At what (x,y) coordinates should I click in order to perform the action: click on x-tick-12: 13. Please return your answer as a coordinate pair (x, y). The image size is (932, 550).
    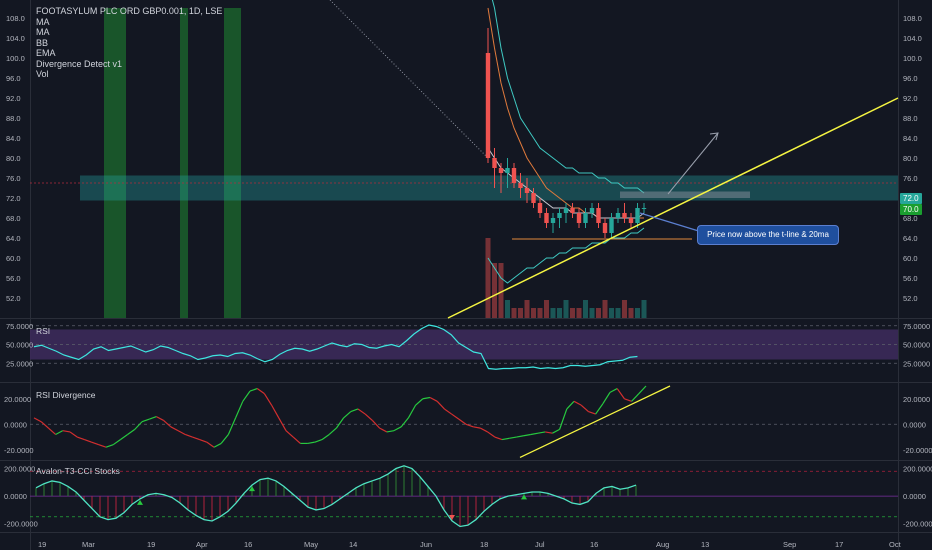
    Looking at the image, I should click on (705, 544).